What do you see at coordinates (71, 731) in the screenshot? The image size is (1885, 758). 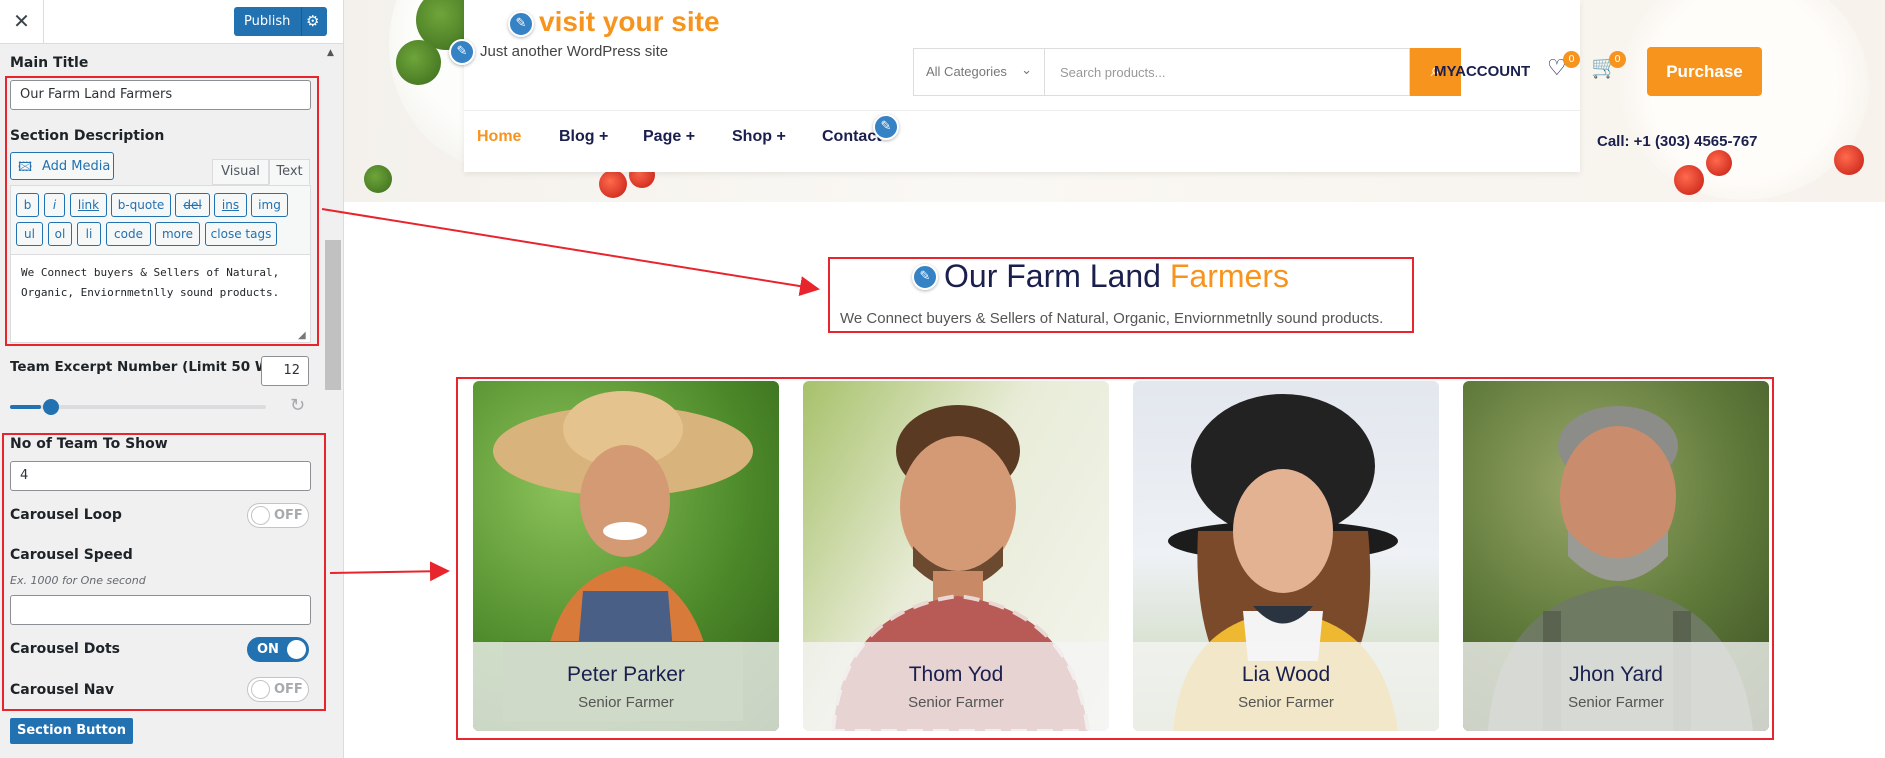 I see `section-button: Section Button` at bounding box center [71, 731].